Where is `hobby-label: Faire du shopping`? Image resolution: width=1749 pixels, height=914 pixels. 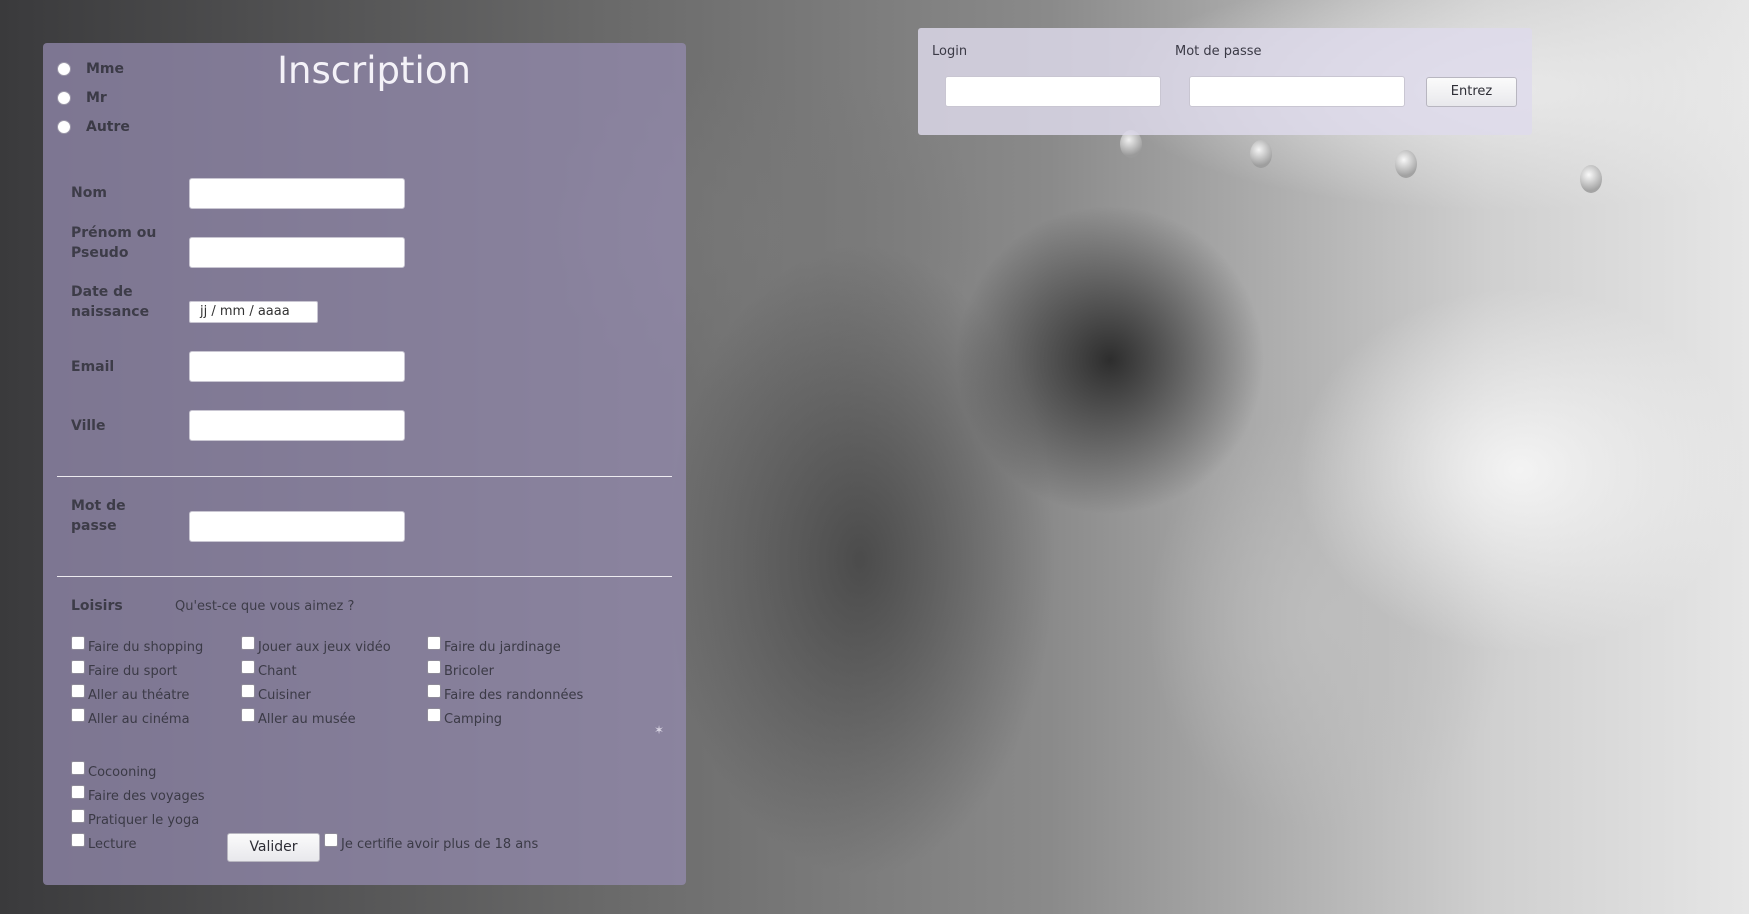 hobby-label: Faire du shopping is located at coordinates (146, 647).